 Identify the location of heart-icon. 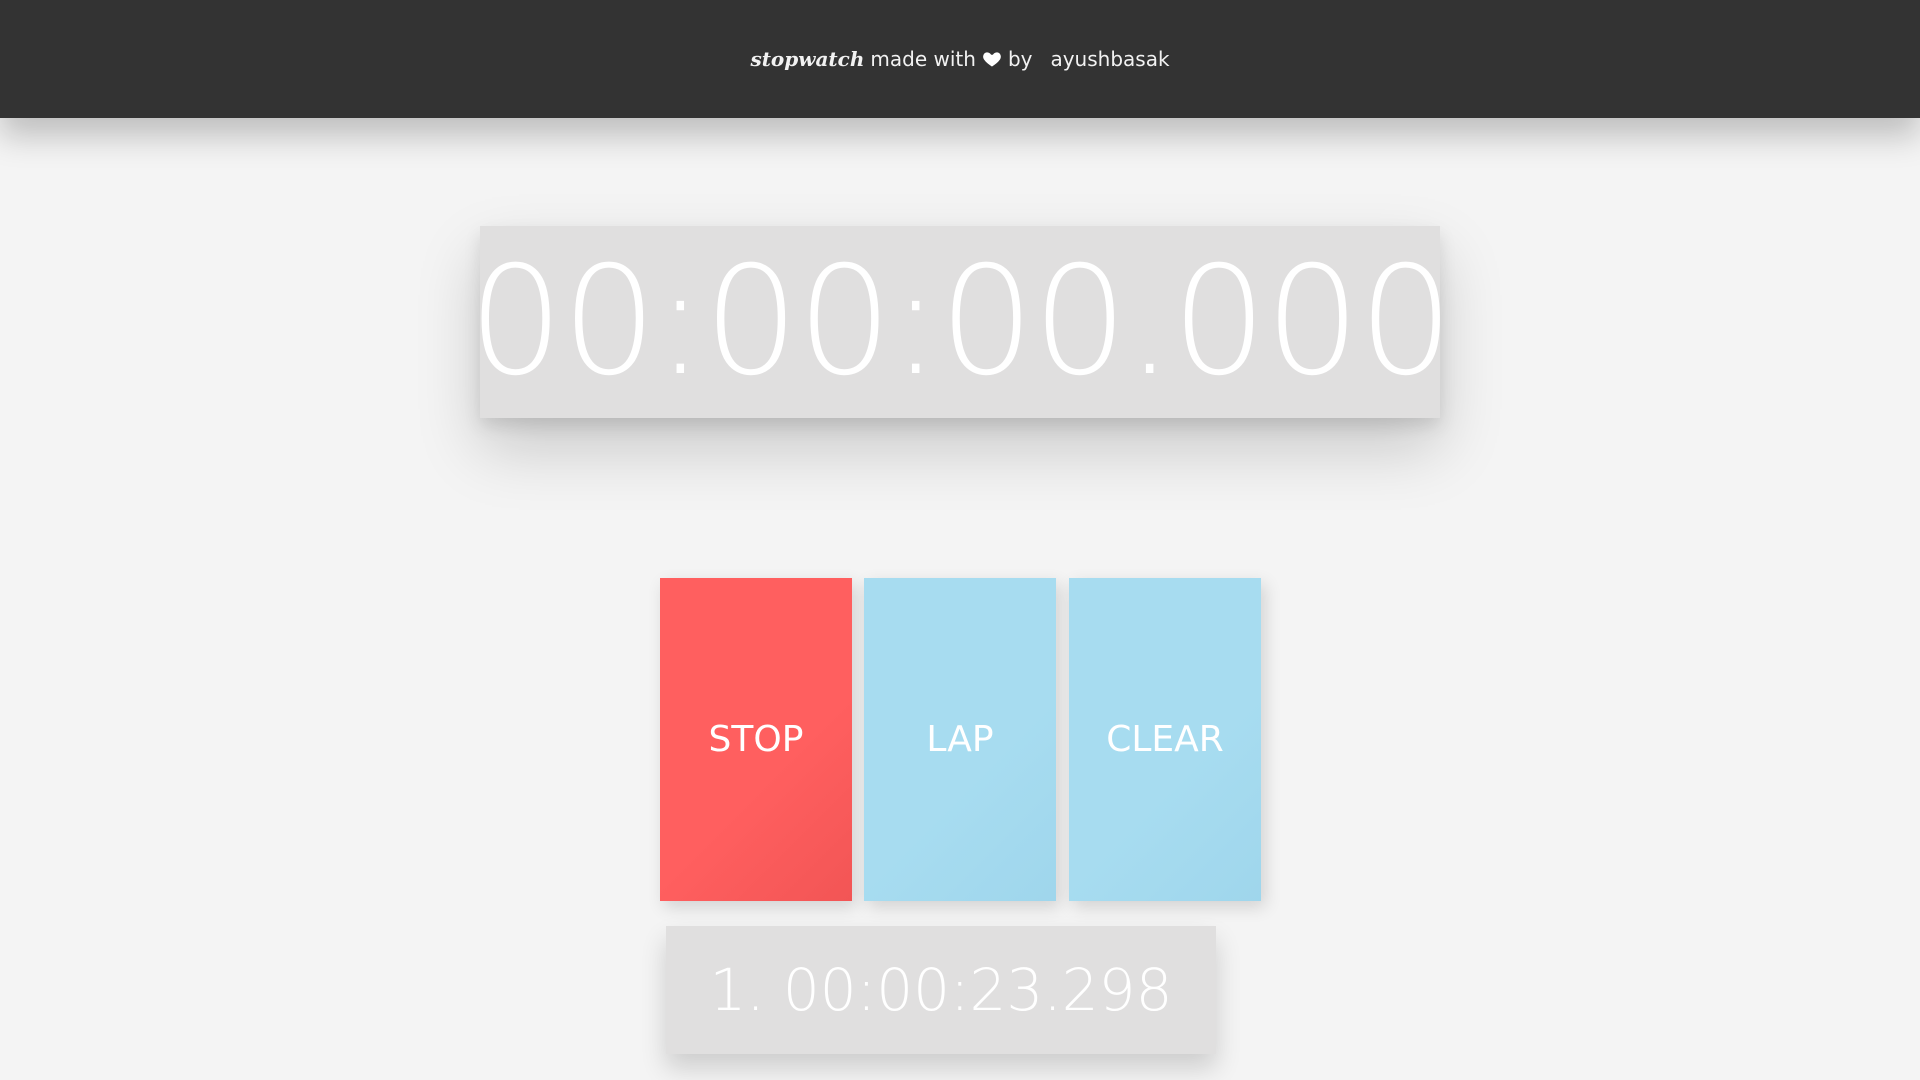
(992, 59).